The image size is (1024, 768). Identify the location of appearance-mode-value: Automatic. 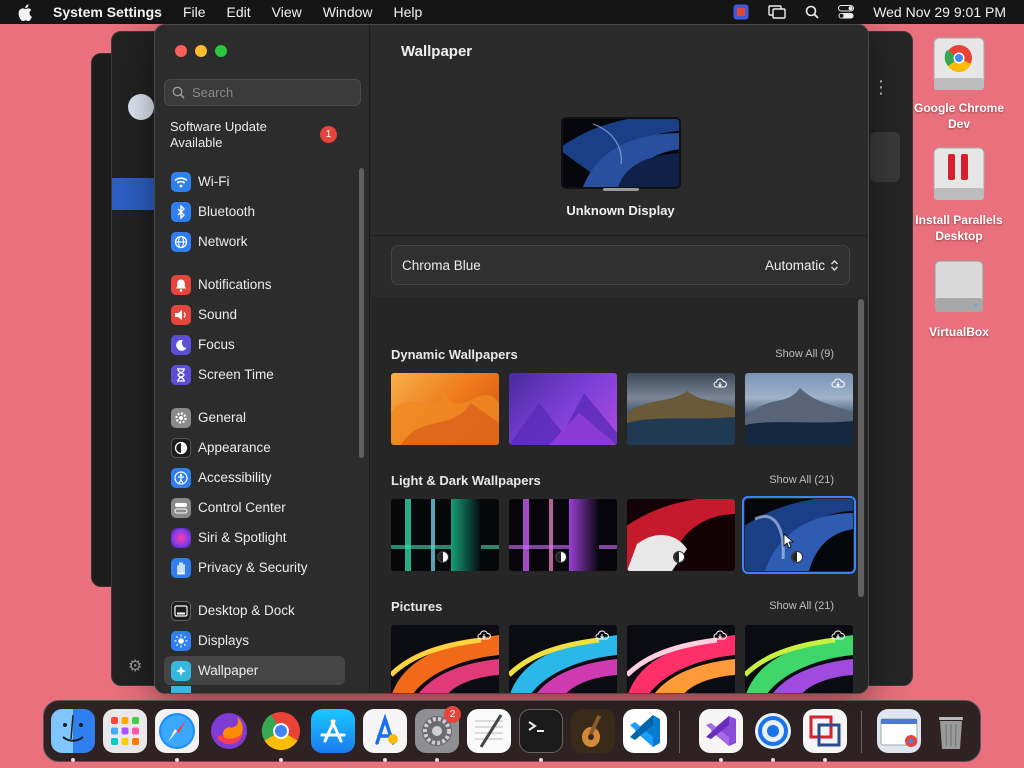
(794, 265).